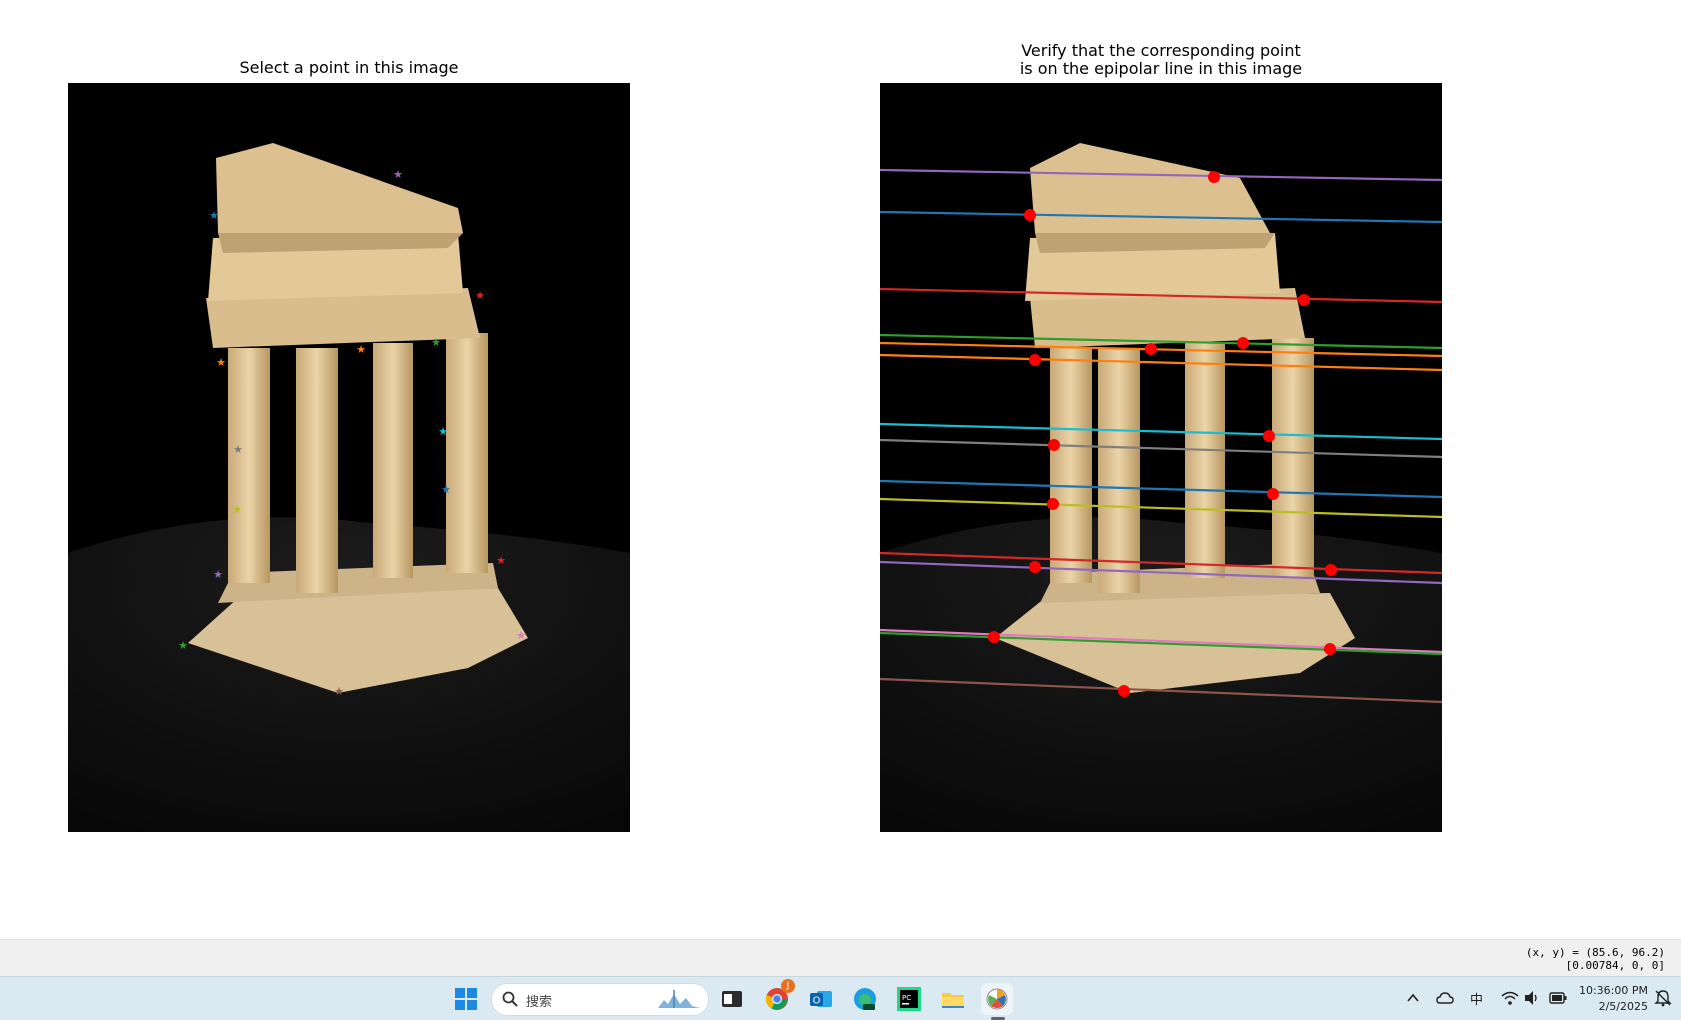  What do you see at coordinates (1615, 965) in the screenshot?
I see `coords-value: [0.00784, 0, 0]` at bounding box center [1615, 965].